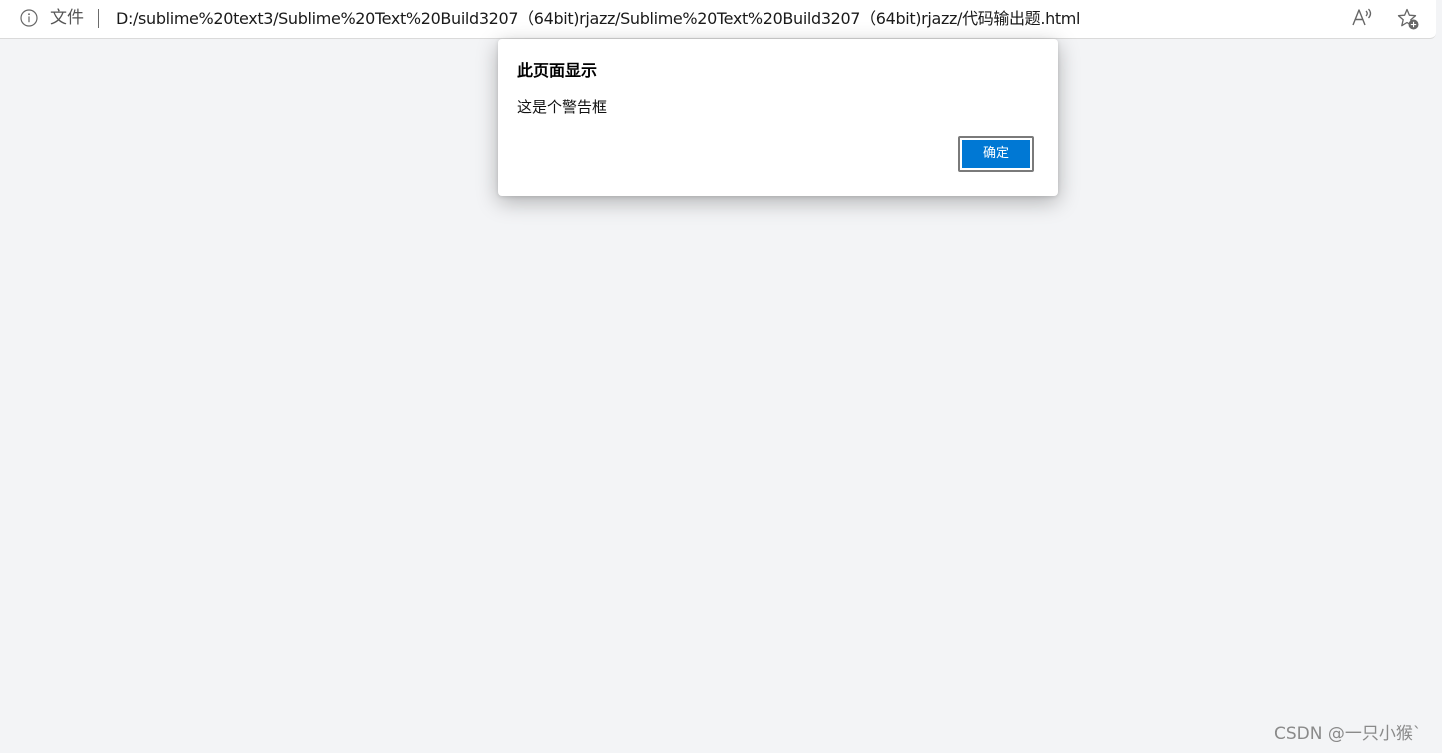  Describe the element at coordinates (1408, 19) in the screenshot. I see `add-favorite-icon` at that location.